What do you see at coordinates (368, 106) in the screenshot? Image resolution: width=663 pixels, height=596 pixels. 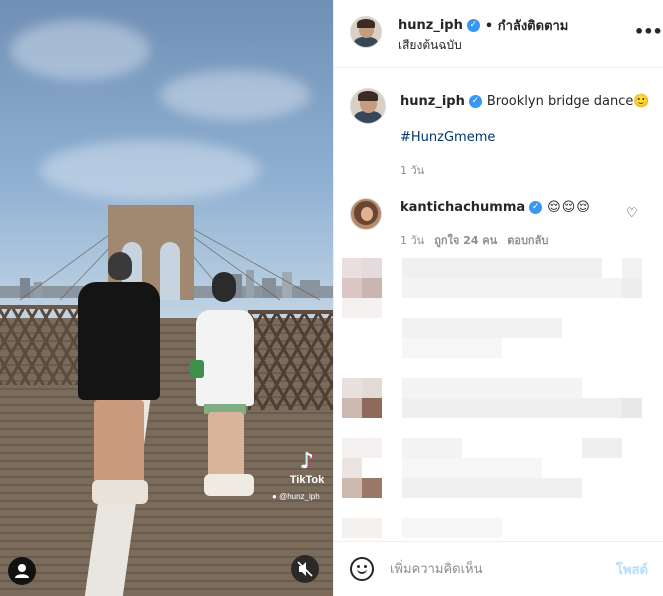 I see `caption-avatar` at bounding box center [368, 106].